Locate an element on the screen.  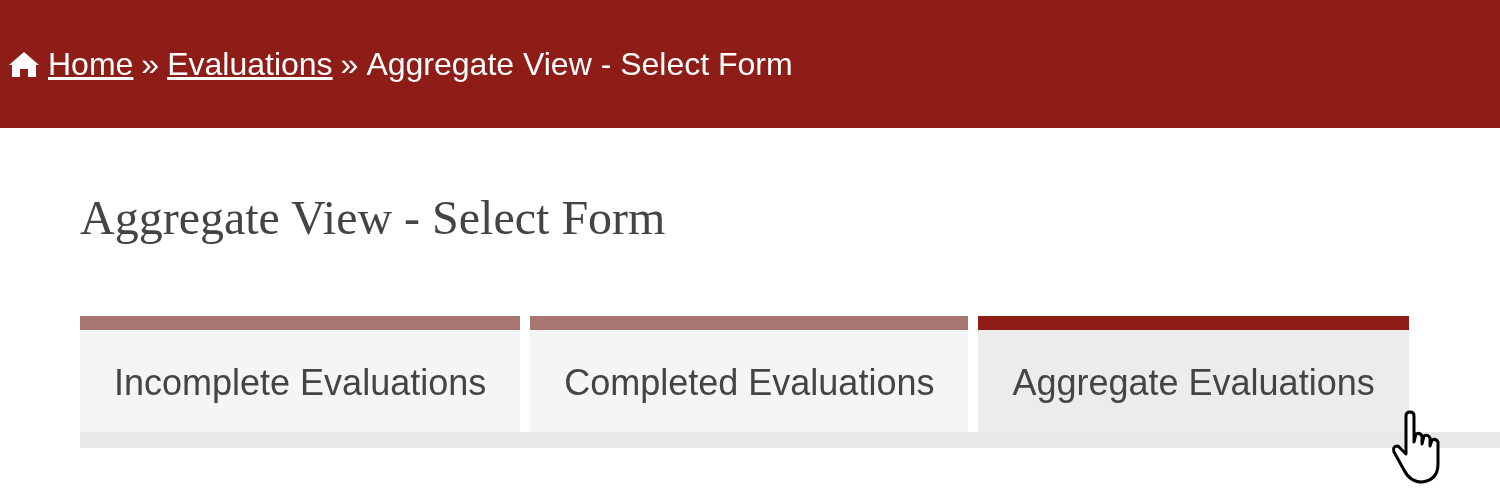
tab: Aggregate Evaluations is located at coordinates (1193, 374).